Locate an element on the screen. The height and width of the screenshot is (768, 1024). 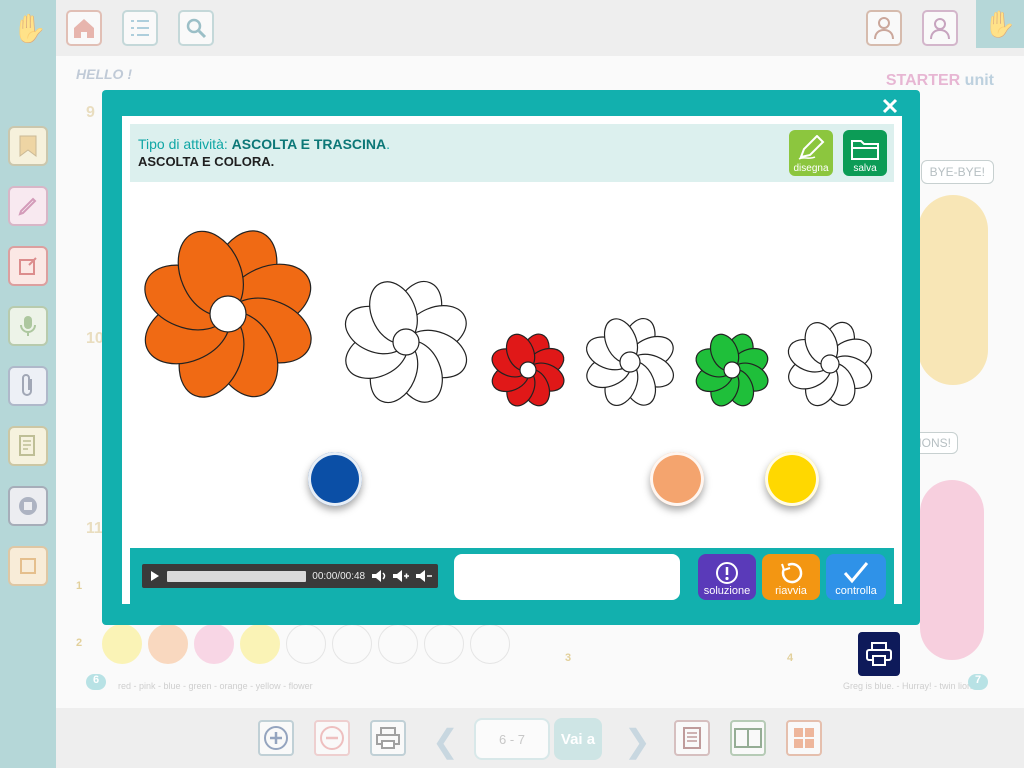
solution-icon is located at coordinates (727, 573).